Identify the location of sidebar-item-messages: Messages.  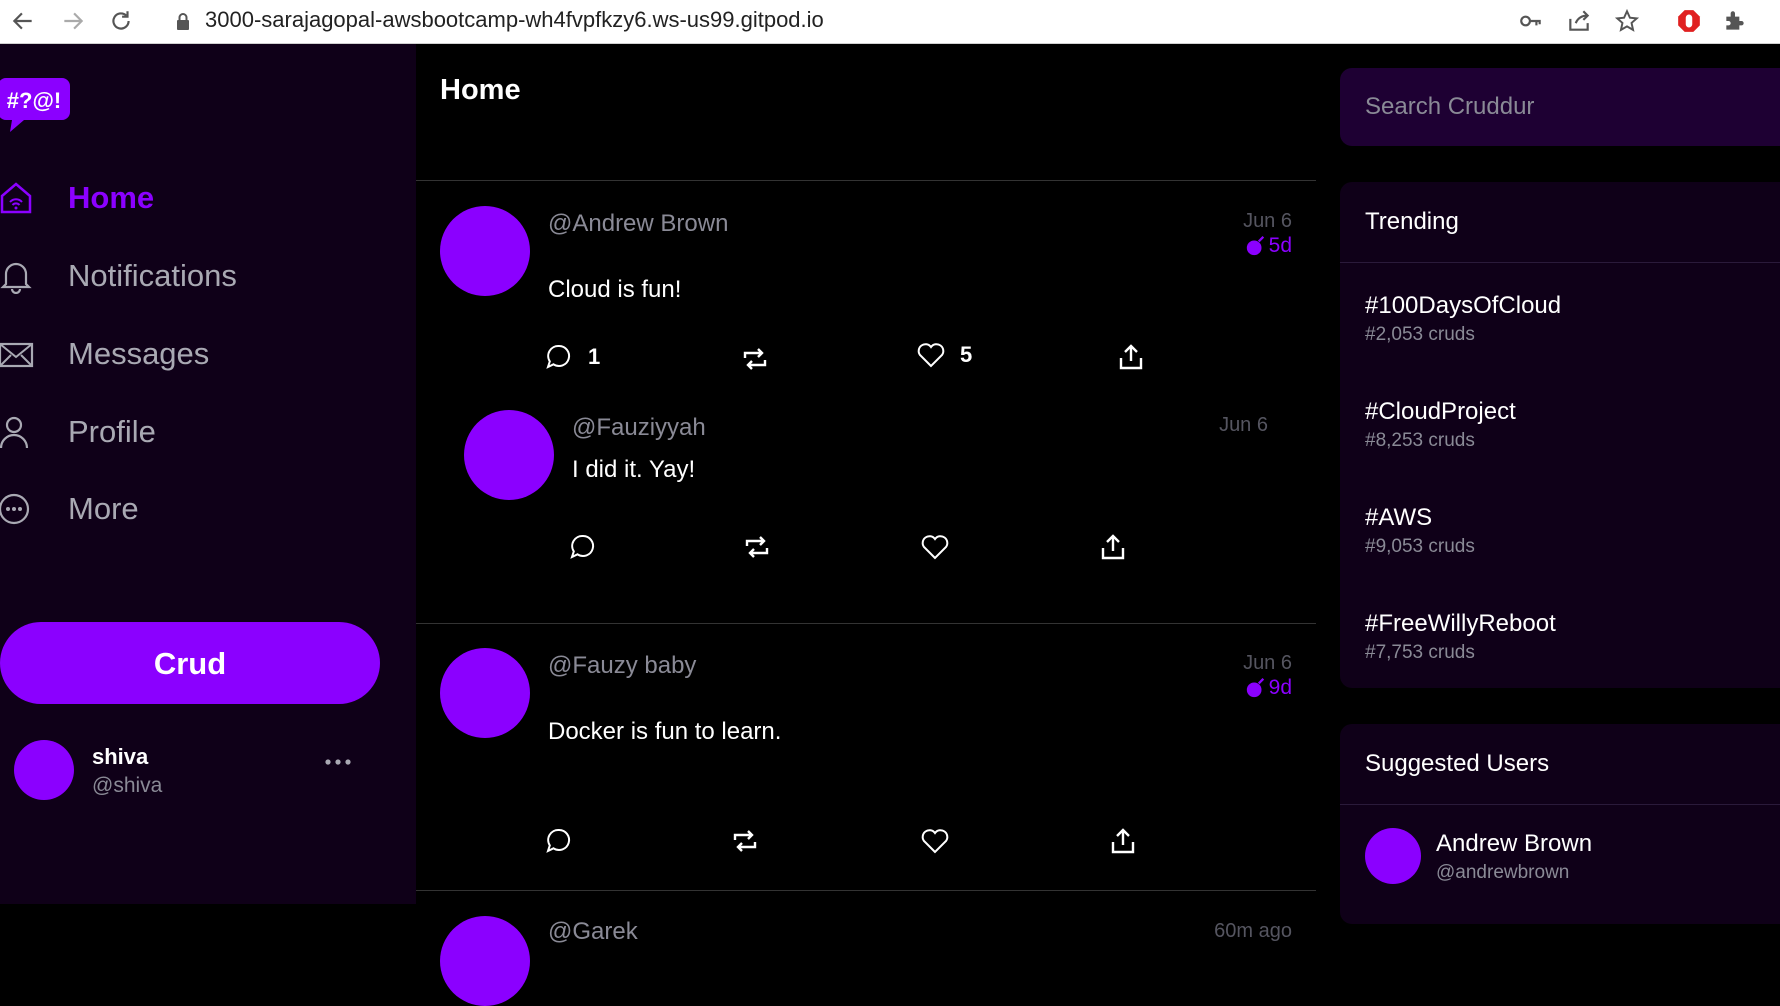
(104, 354).